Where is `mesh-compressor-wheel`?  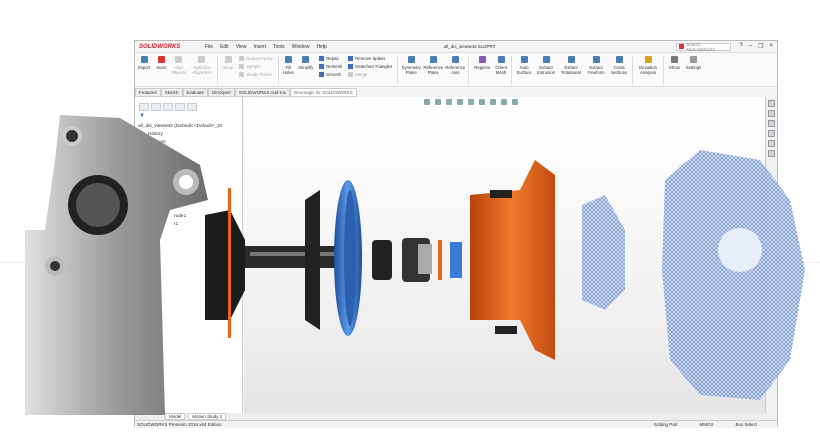 mesh-compressor-wheel is located at coordinates (603, 252).